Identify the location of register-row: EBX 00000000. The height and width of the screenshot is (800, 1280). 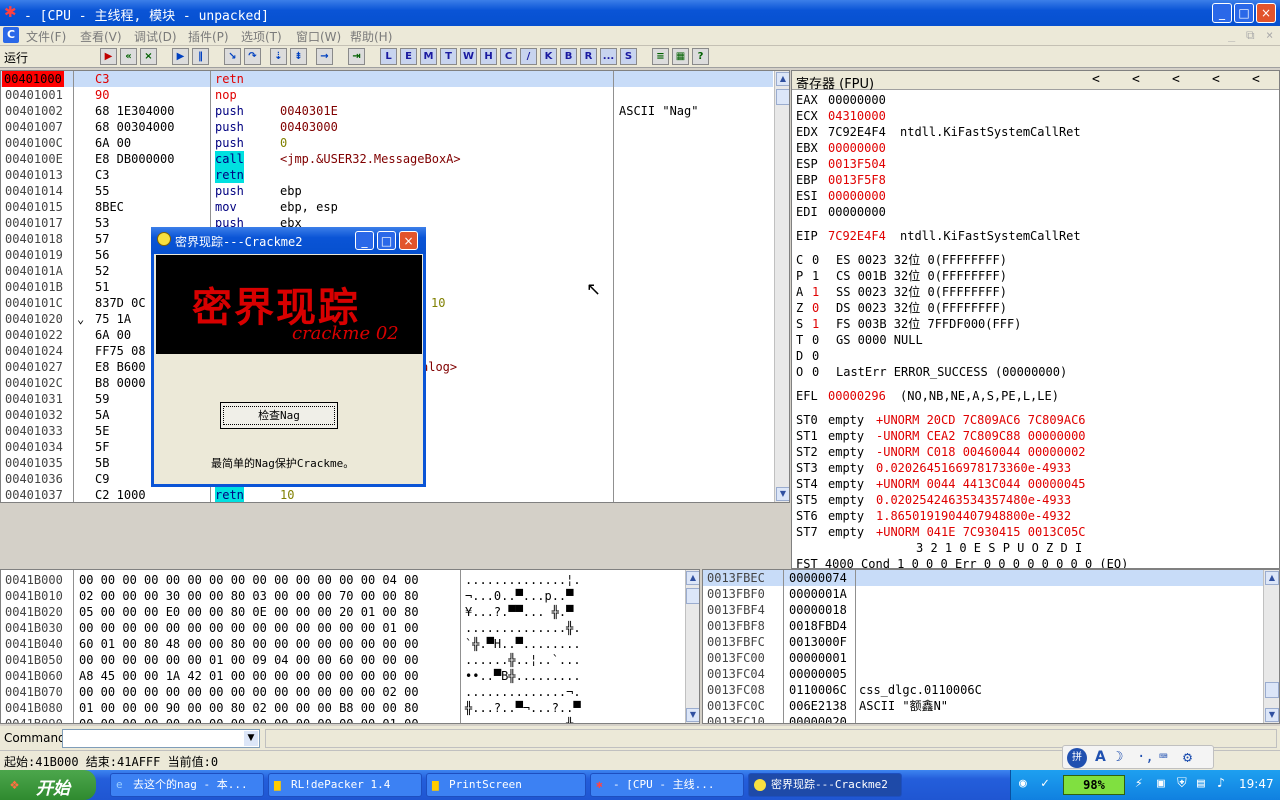
(1036, 148).